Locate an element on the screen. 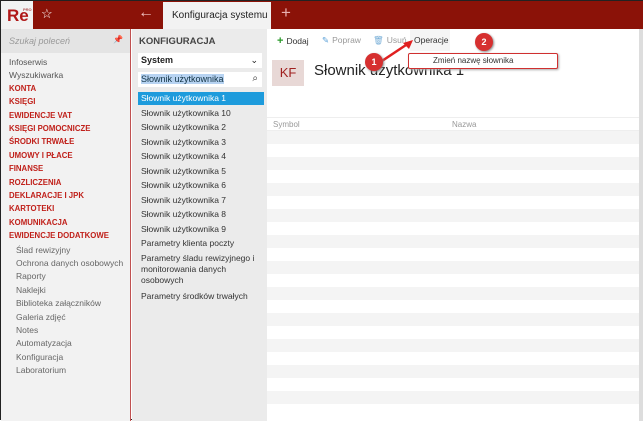 The image size is (643, 421). tab-konfiguracja: Konfiguracja systemu is located at coordinates (217, 15).